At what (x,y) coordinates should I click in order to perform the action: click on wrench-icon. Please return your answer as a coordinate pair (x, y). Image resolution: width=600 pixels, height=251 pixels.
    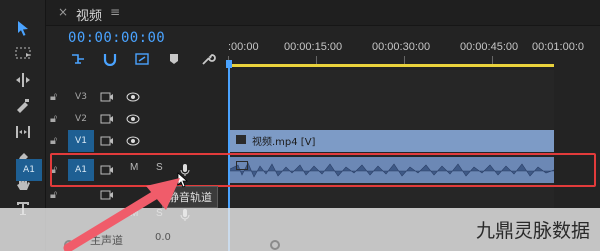
    Looking at the image, I should click on (208, 59).